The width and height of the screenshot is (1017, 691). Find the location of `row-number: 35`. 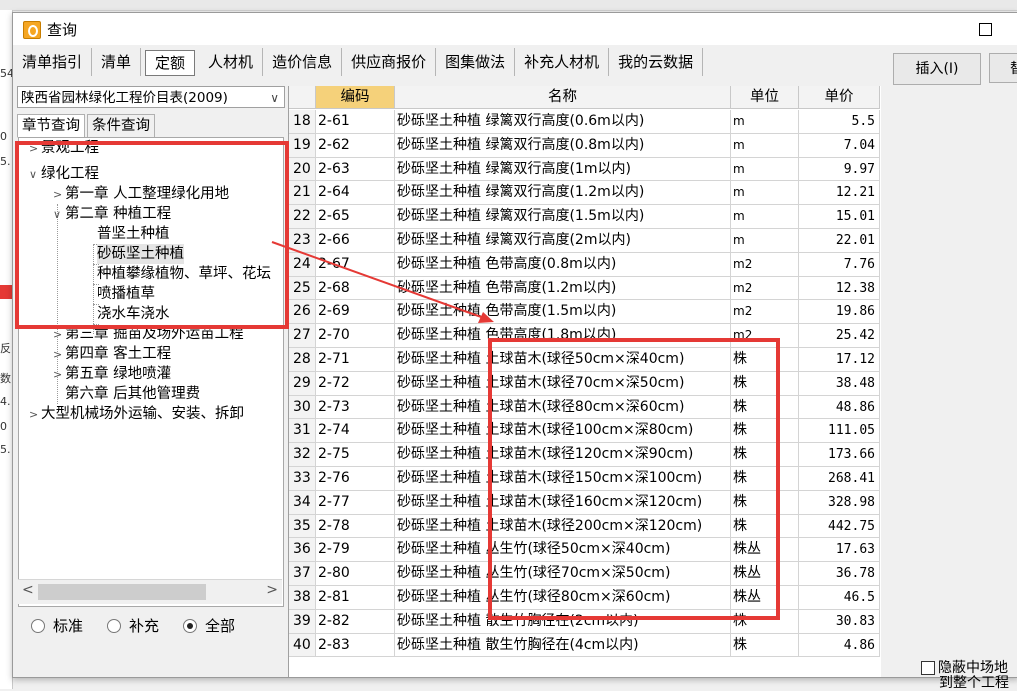

row-number: 35 is located at coordinates (302, 526).